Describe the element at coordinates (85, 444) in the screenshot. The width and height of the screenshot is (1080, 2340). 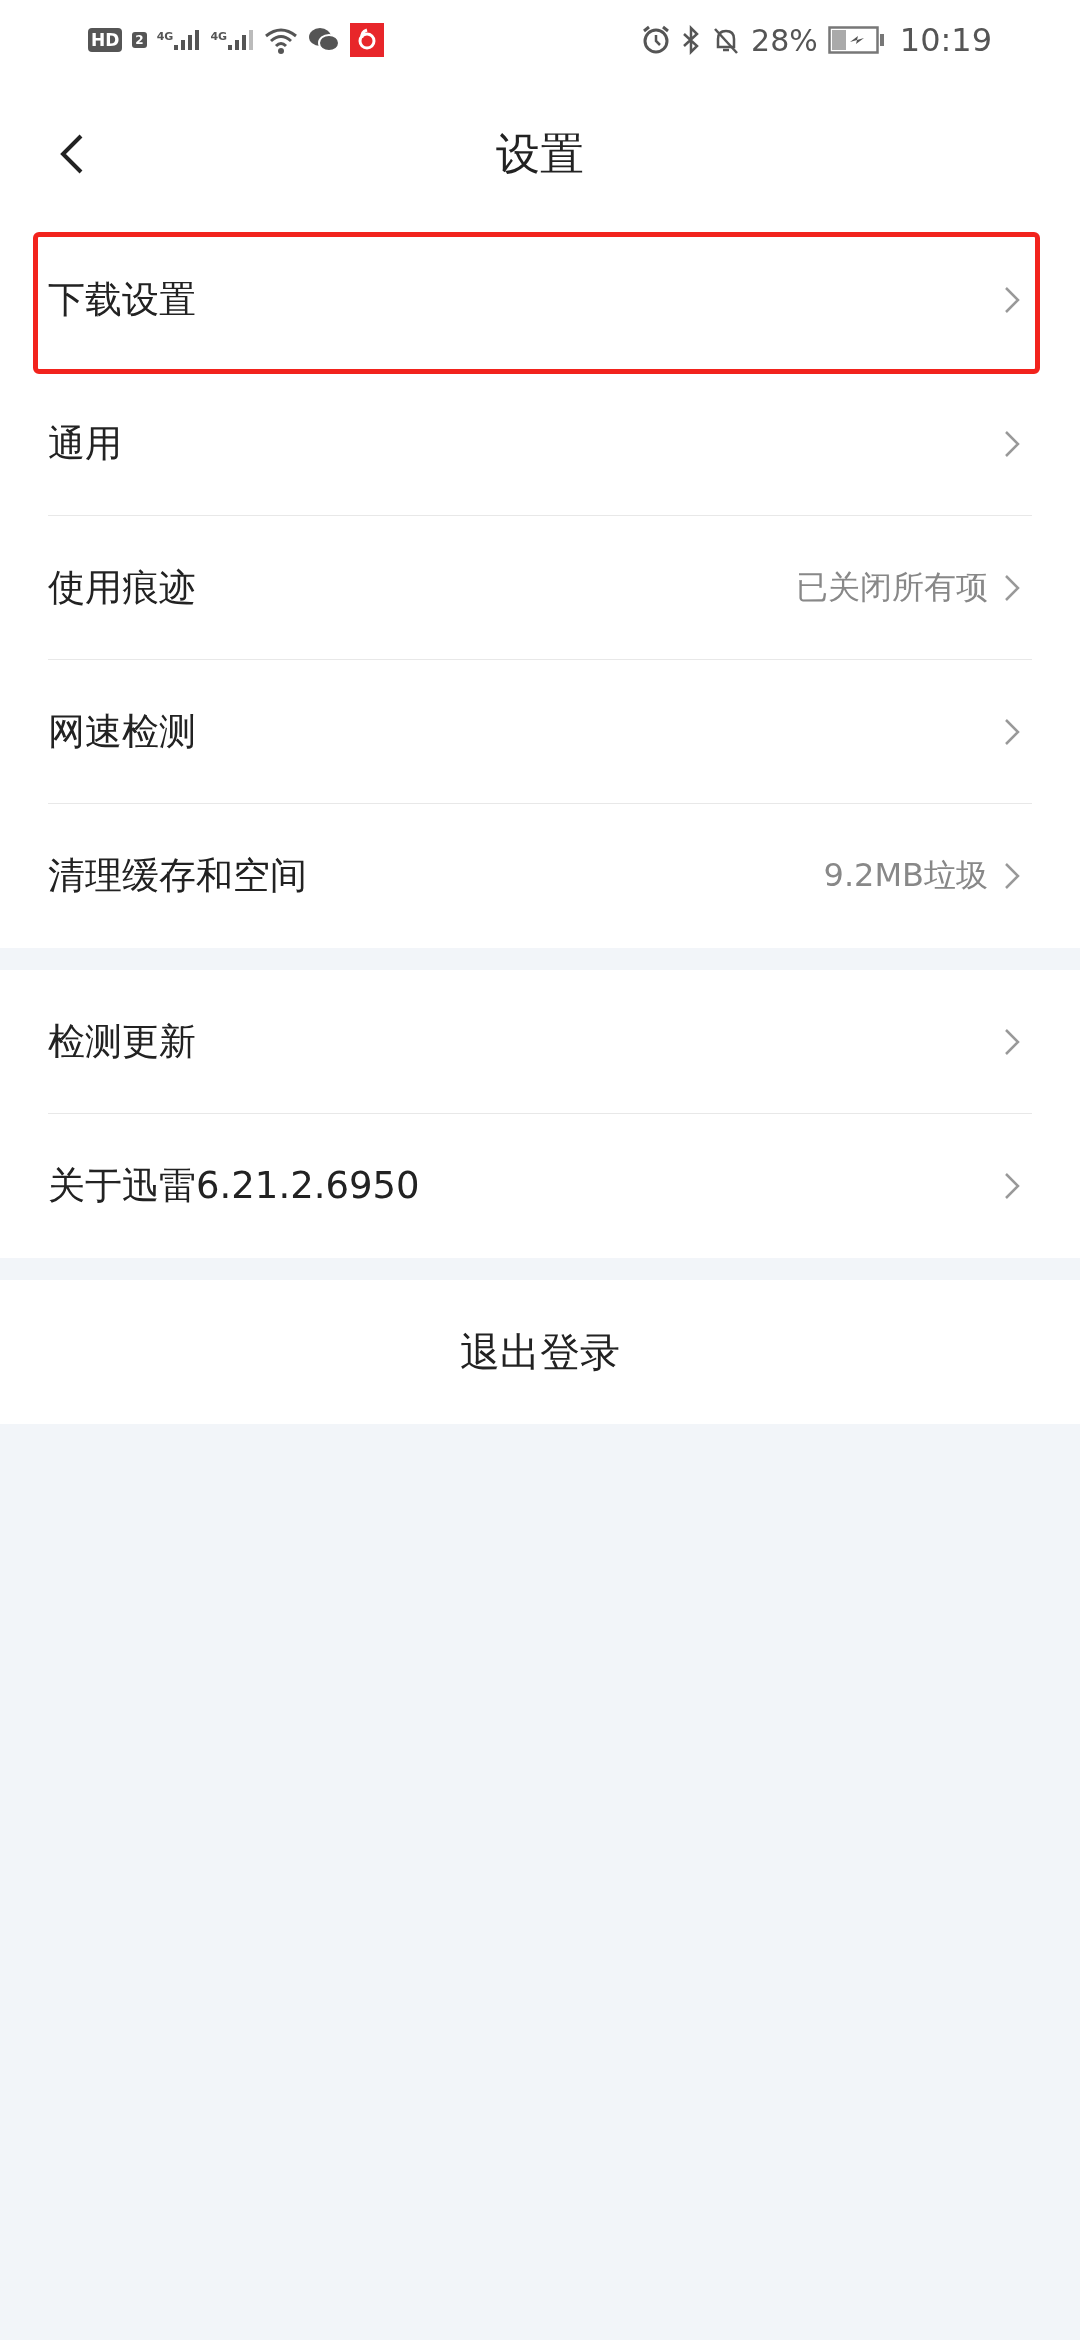
I see `row-label: 通用` at that location.